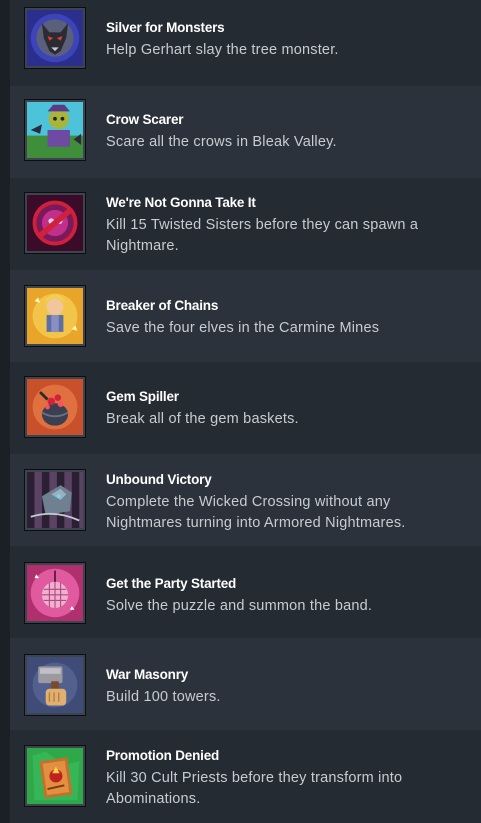 This screenshot has width=481, height=823. Describe the element at coordinates (222, 50) in the screenshot. I see `achievement-description: Help Gerhart slay the tree monster.` at that location.